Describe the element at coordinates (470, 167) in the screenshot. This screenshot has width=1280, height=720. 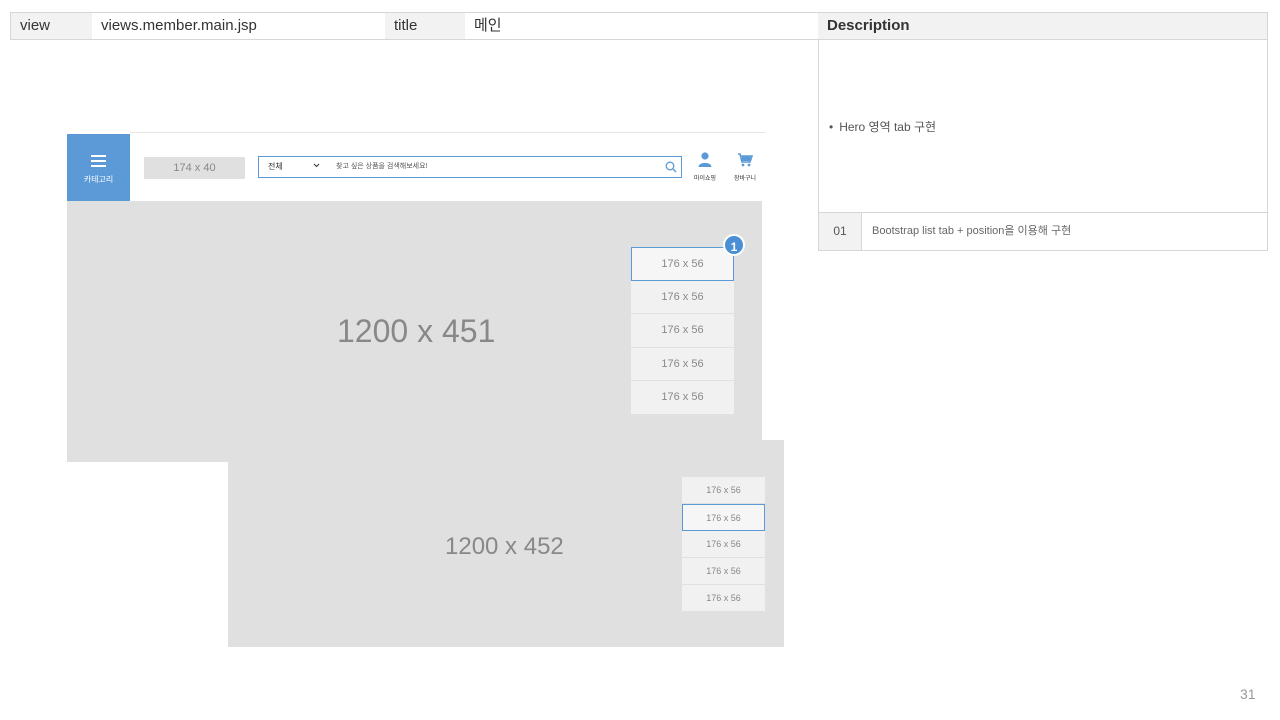
I see `search-bar: 전체 찾고 싶은 상품을 검색해보세요!` at that location.